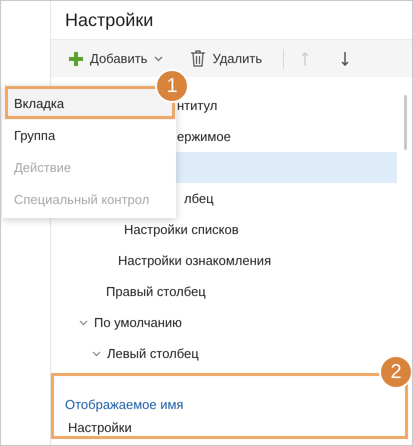 The image size is (413, 446). What do you see at coordinates (305, 59) in the screenshot?
I see `up-arrow-icon` at bounding box center [305, 59].